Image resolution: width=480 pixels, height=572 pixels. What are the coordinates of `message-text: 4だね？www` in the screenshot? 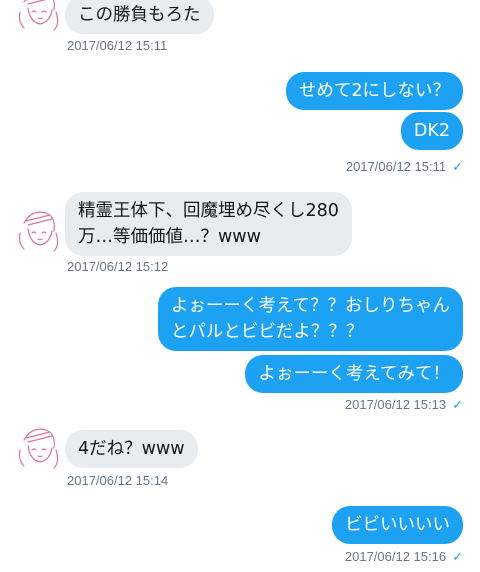 It's located at (131, 449).